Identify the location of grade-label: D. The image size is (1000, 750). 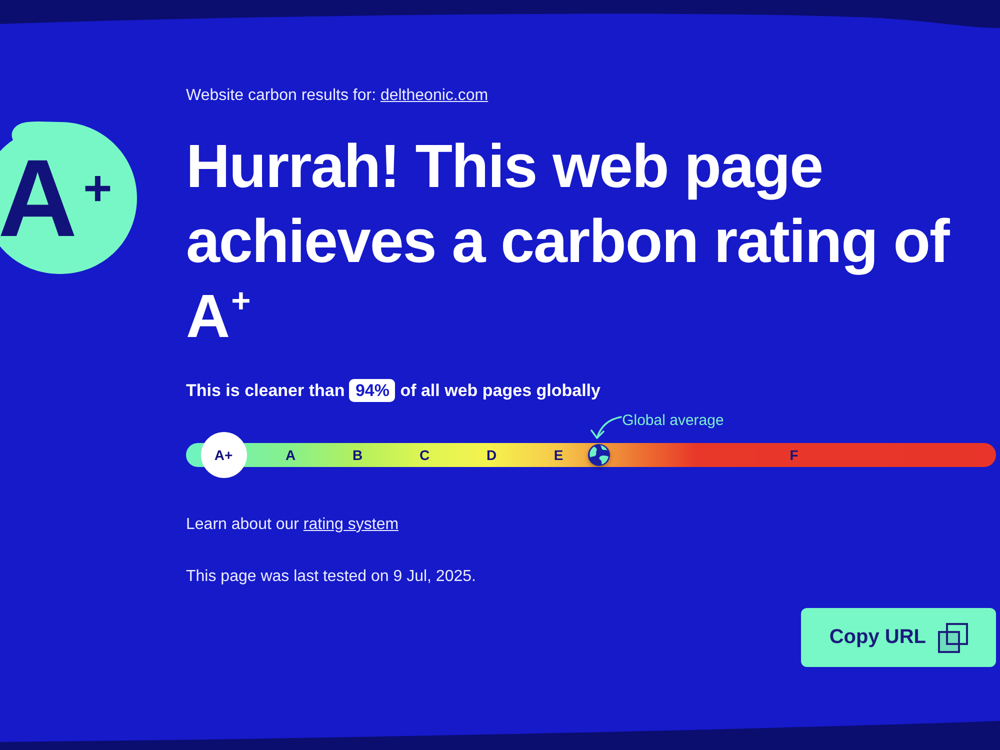
(491, 455).